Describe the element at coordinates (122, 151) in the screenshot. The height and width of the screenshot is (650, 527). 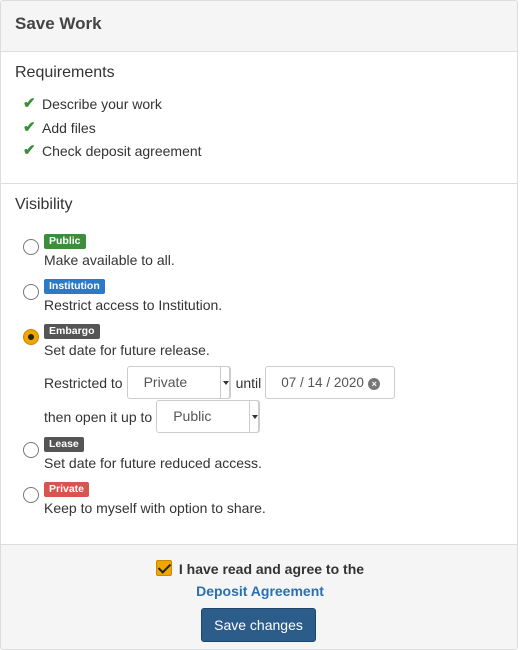
I see `requirement-label: Check deposit agreement` at that location.